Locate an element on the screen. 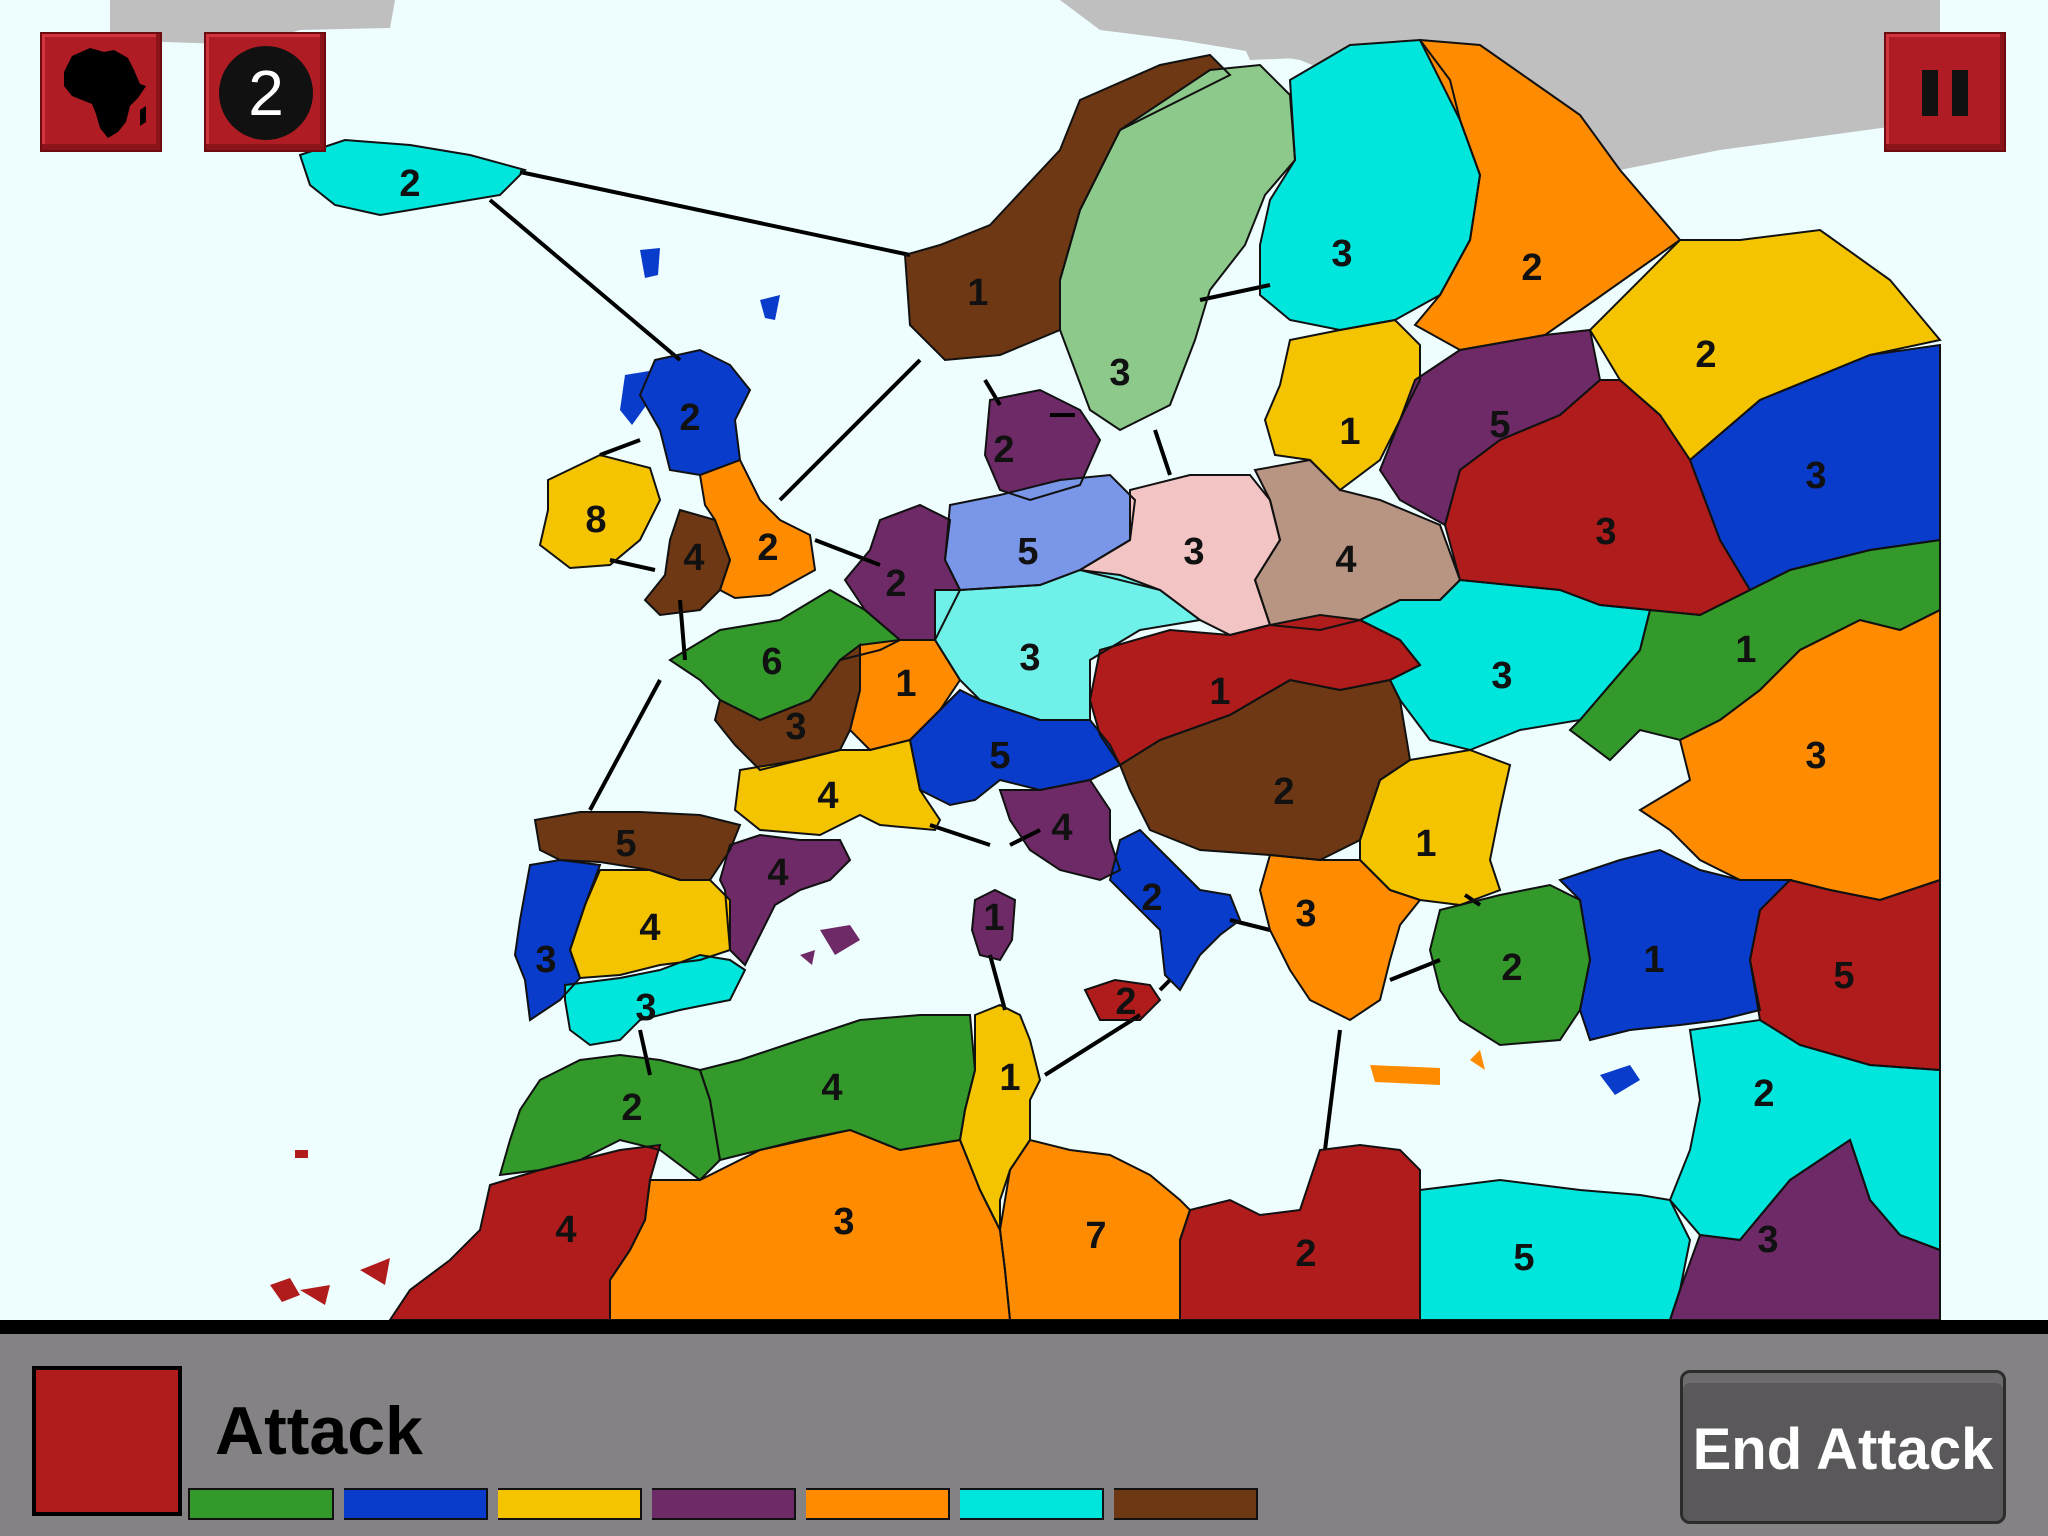 The width and height of the screenshot is (2048, 1536). pause-button is located at coordinates (1945, 92).